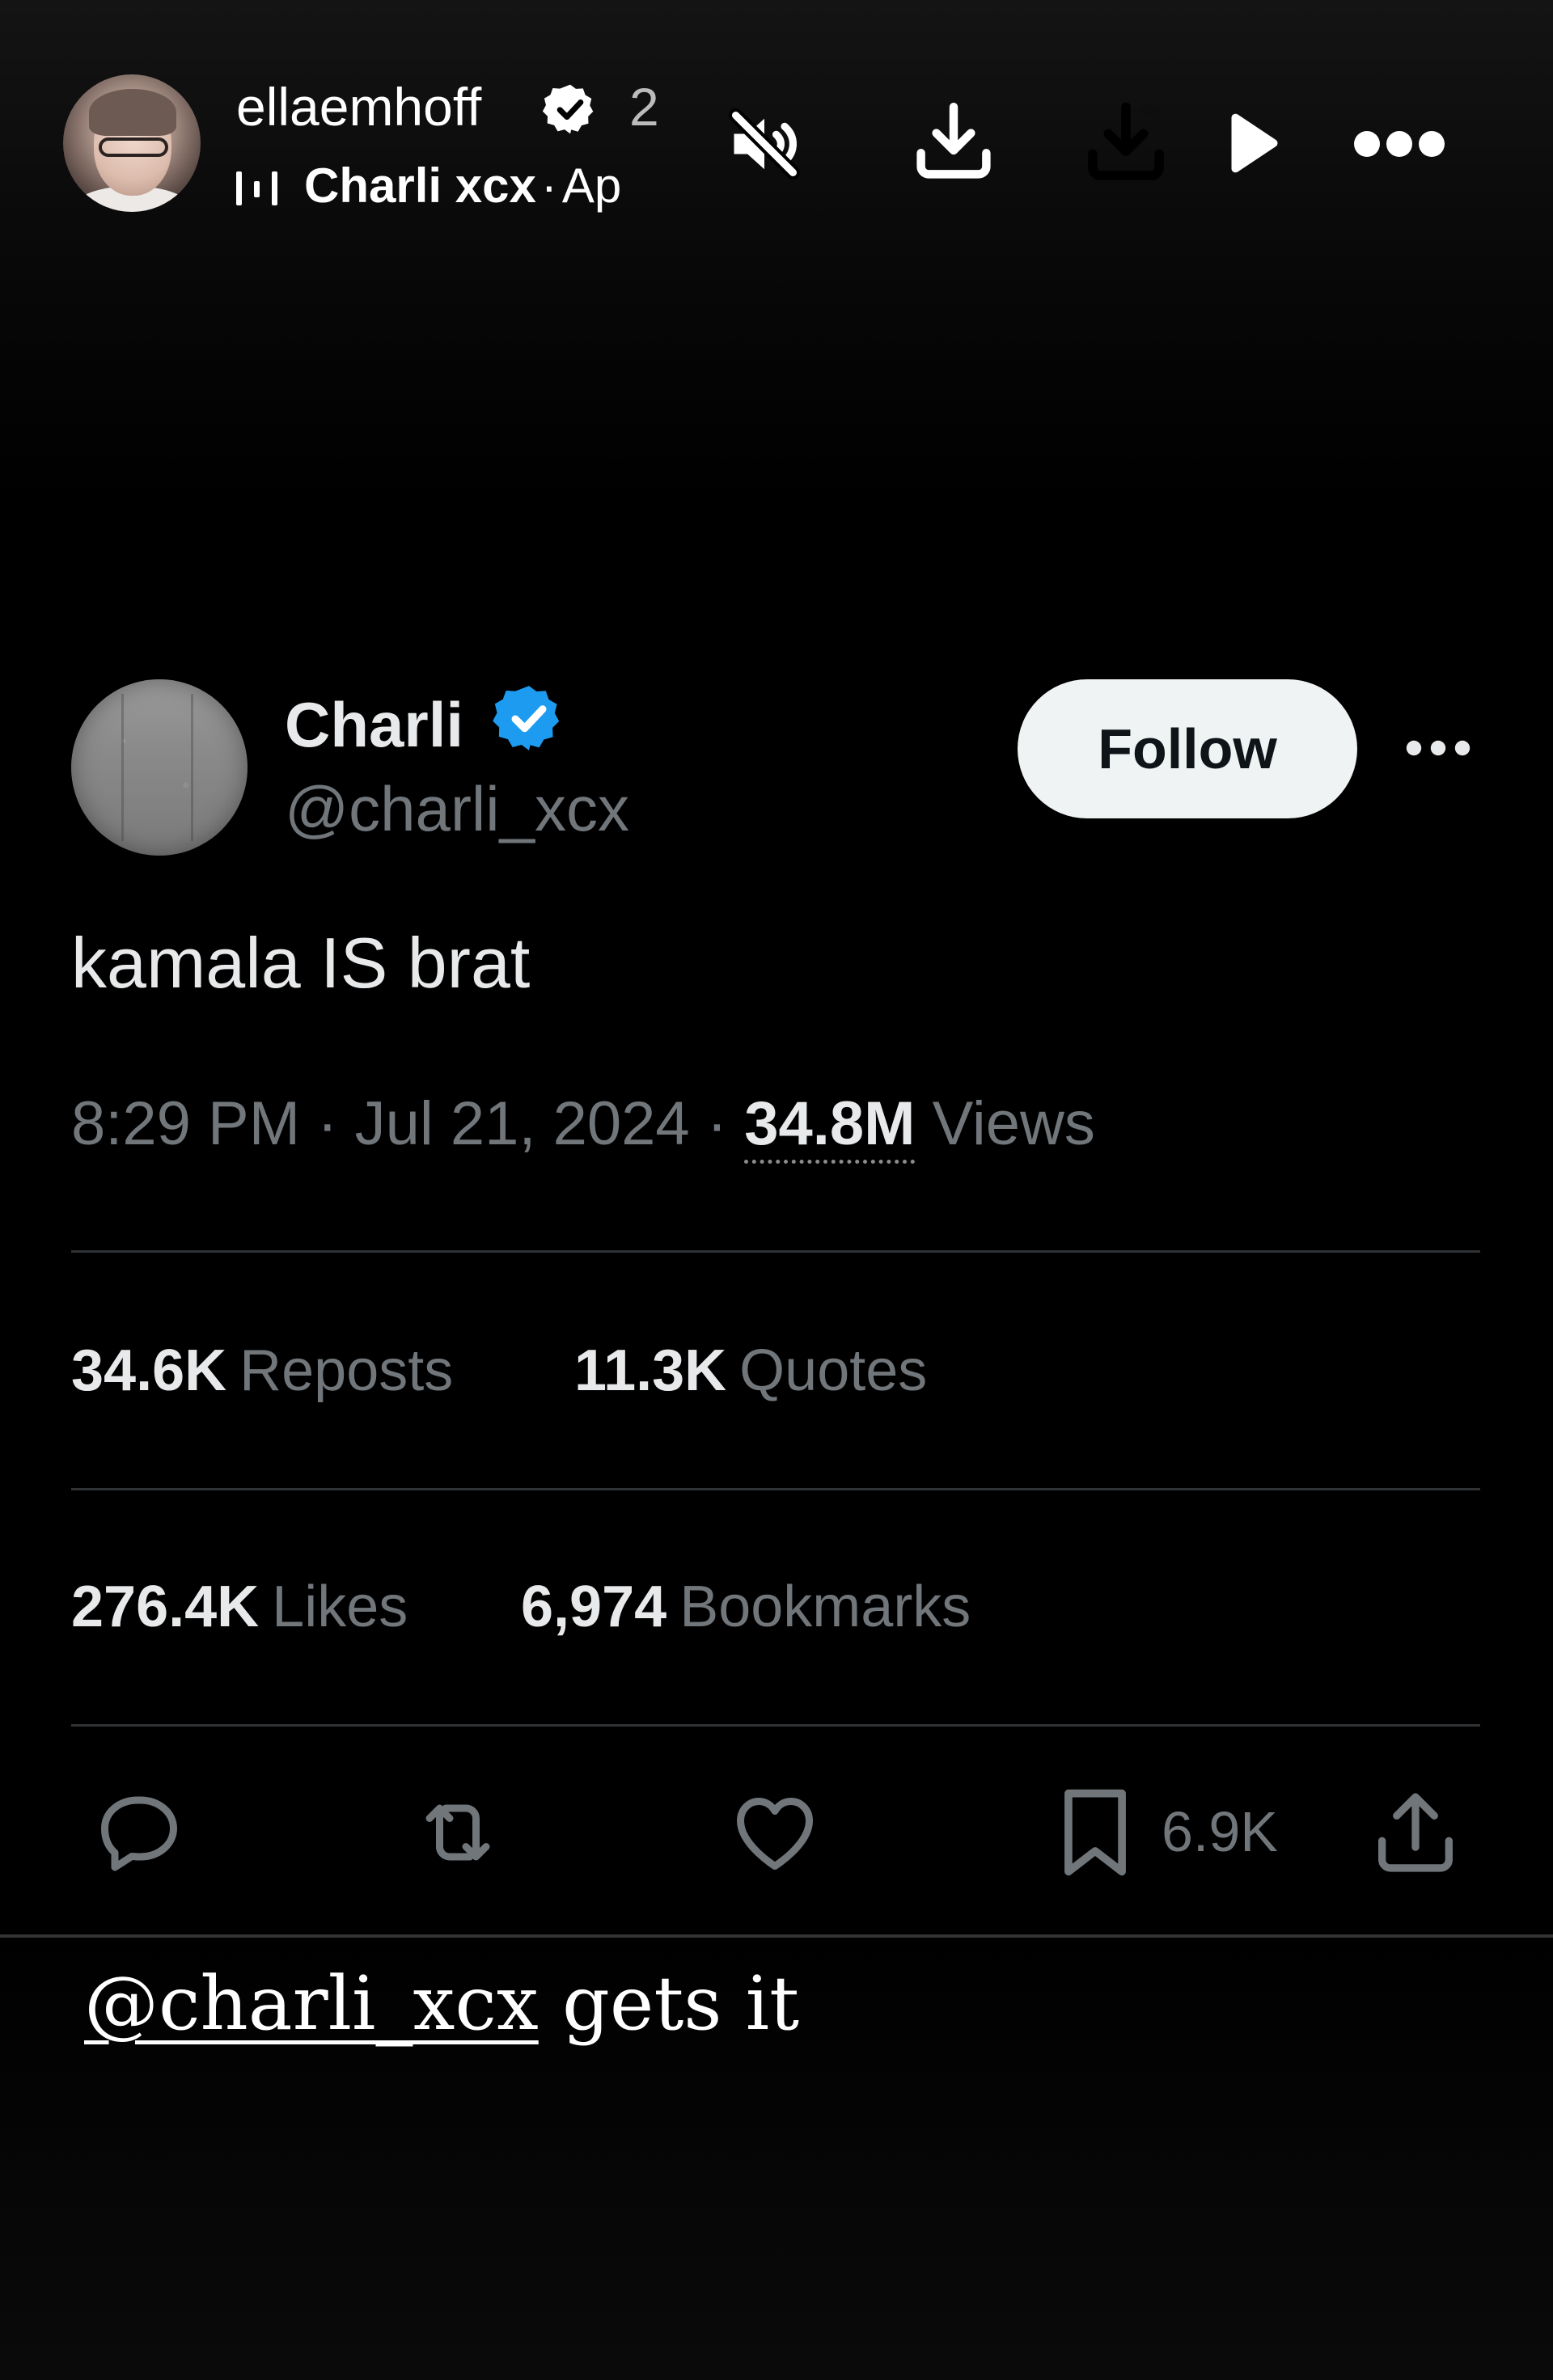 The height and width of the screenshot is (2380, 1553). Describe the element at coordinates (1249, 143) in the screenshot. I see `play-icon` at that location.